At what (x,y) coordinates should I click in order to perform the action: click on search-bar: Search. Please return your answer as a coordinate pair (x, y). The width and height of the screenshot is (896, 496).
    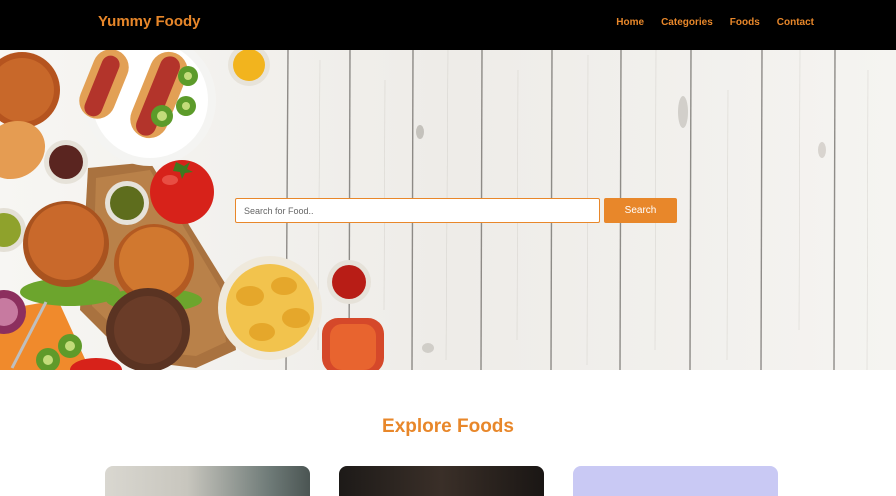
    Looking at the image, I should click on (456, 210).